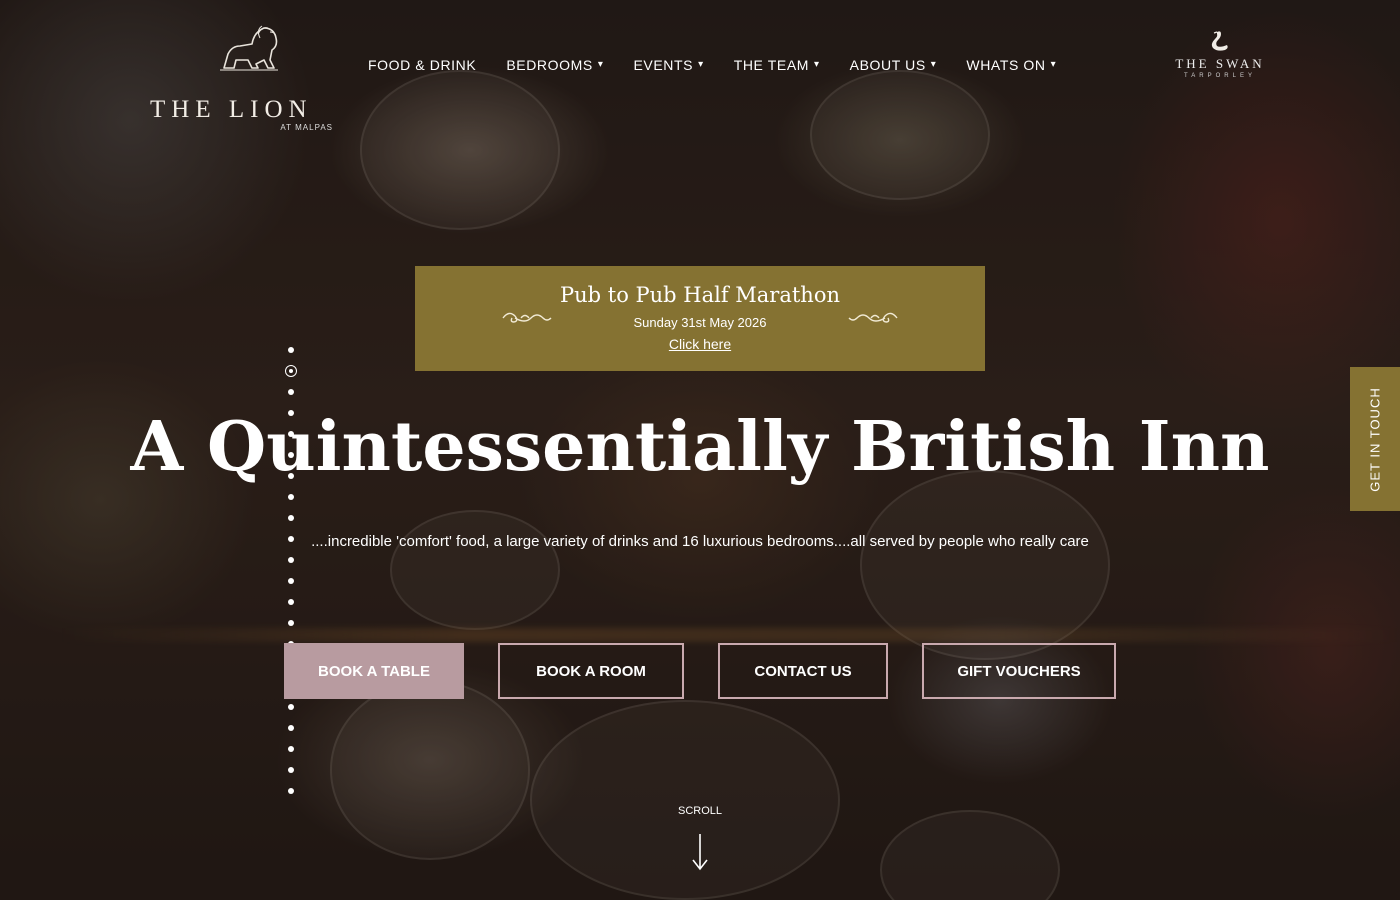 This screenshot has width=1400, height=900. Describe the element at coordinates (700, 811) in the screenshot. I see `scroll-label: SCROLL` at that location.